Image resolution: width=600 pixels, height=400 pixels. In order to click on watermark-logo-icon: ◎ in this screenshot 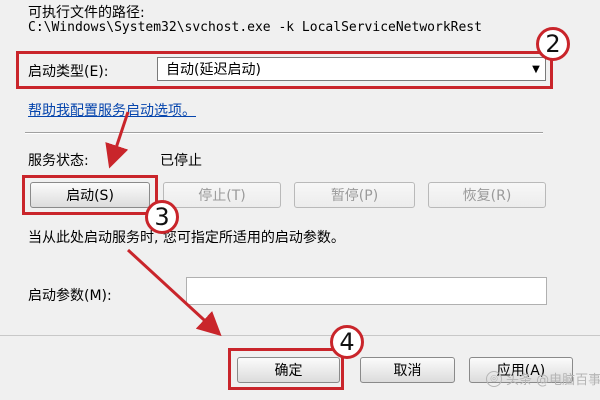, I will do `click(494, 378)`.